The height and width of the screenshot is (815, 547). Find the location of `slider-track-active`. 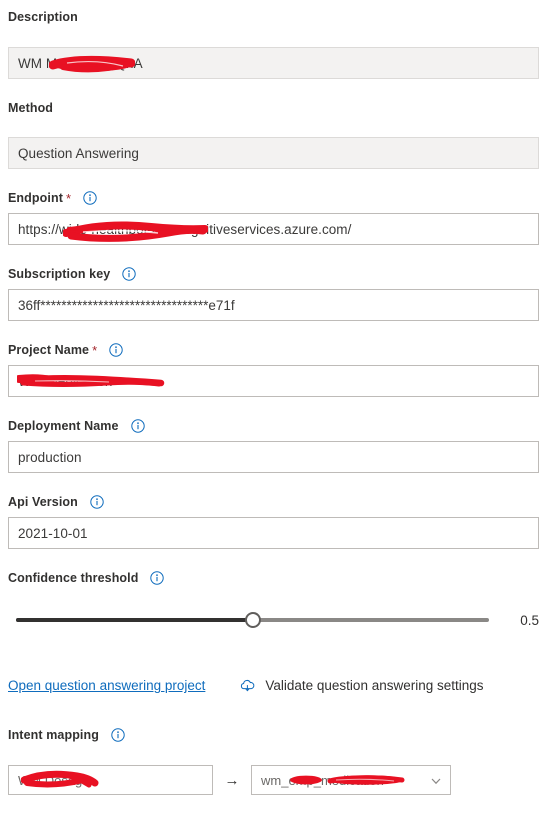

slider-track-active is located at coordinates (134, 620).